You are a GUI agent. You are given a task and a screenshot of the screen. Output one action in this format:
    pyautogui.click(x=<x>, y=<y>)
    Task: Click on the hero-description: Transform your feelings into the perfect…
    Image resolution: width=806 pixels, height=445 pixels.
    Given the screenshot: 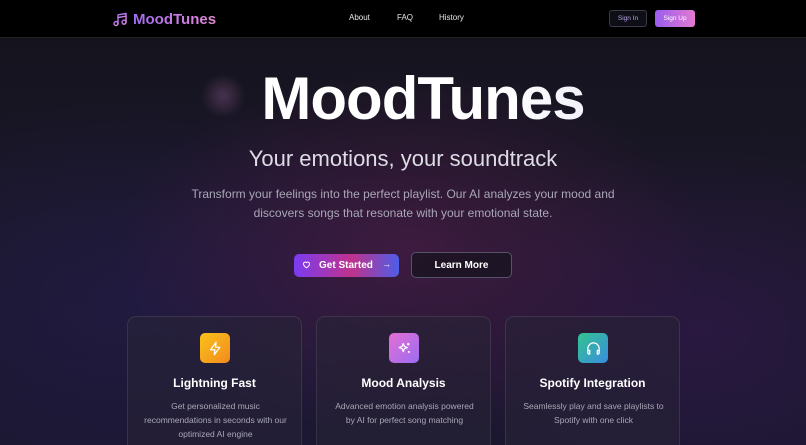 What is the action you would take?
    pyautogui.click(x=403, y=203)
    